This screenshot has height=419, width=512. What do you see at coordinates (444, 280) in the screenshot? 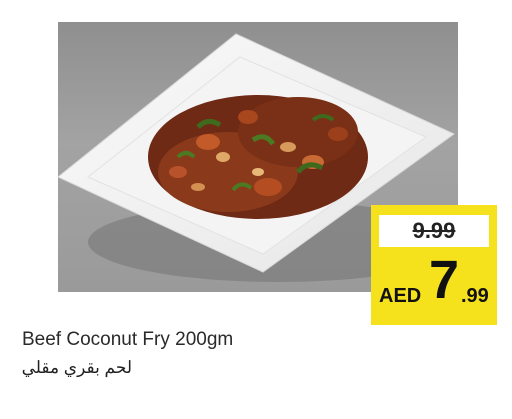
I see `price-integer: 7` at bounding box center [444, 280].